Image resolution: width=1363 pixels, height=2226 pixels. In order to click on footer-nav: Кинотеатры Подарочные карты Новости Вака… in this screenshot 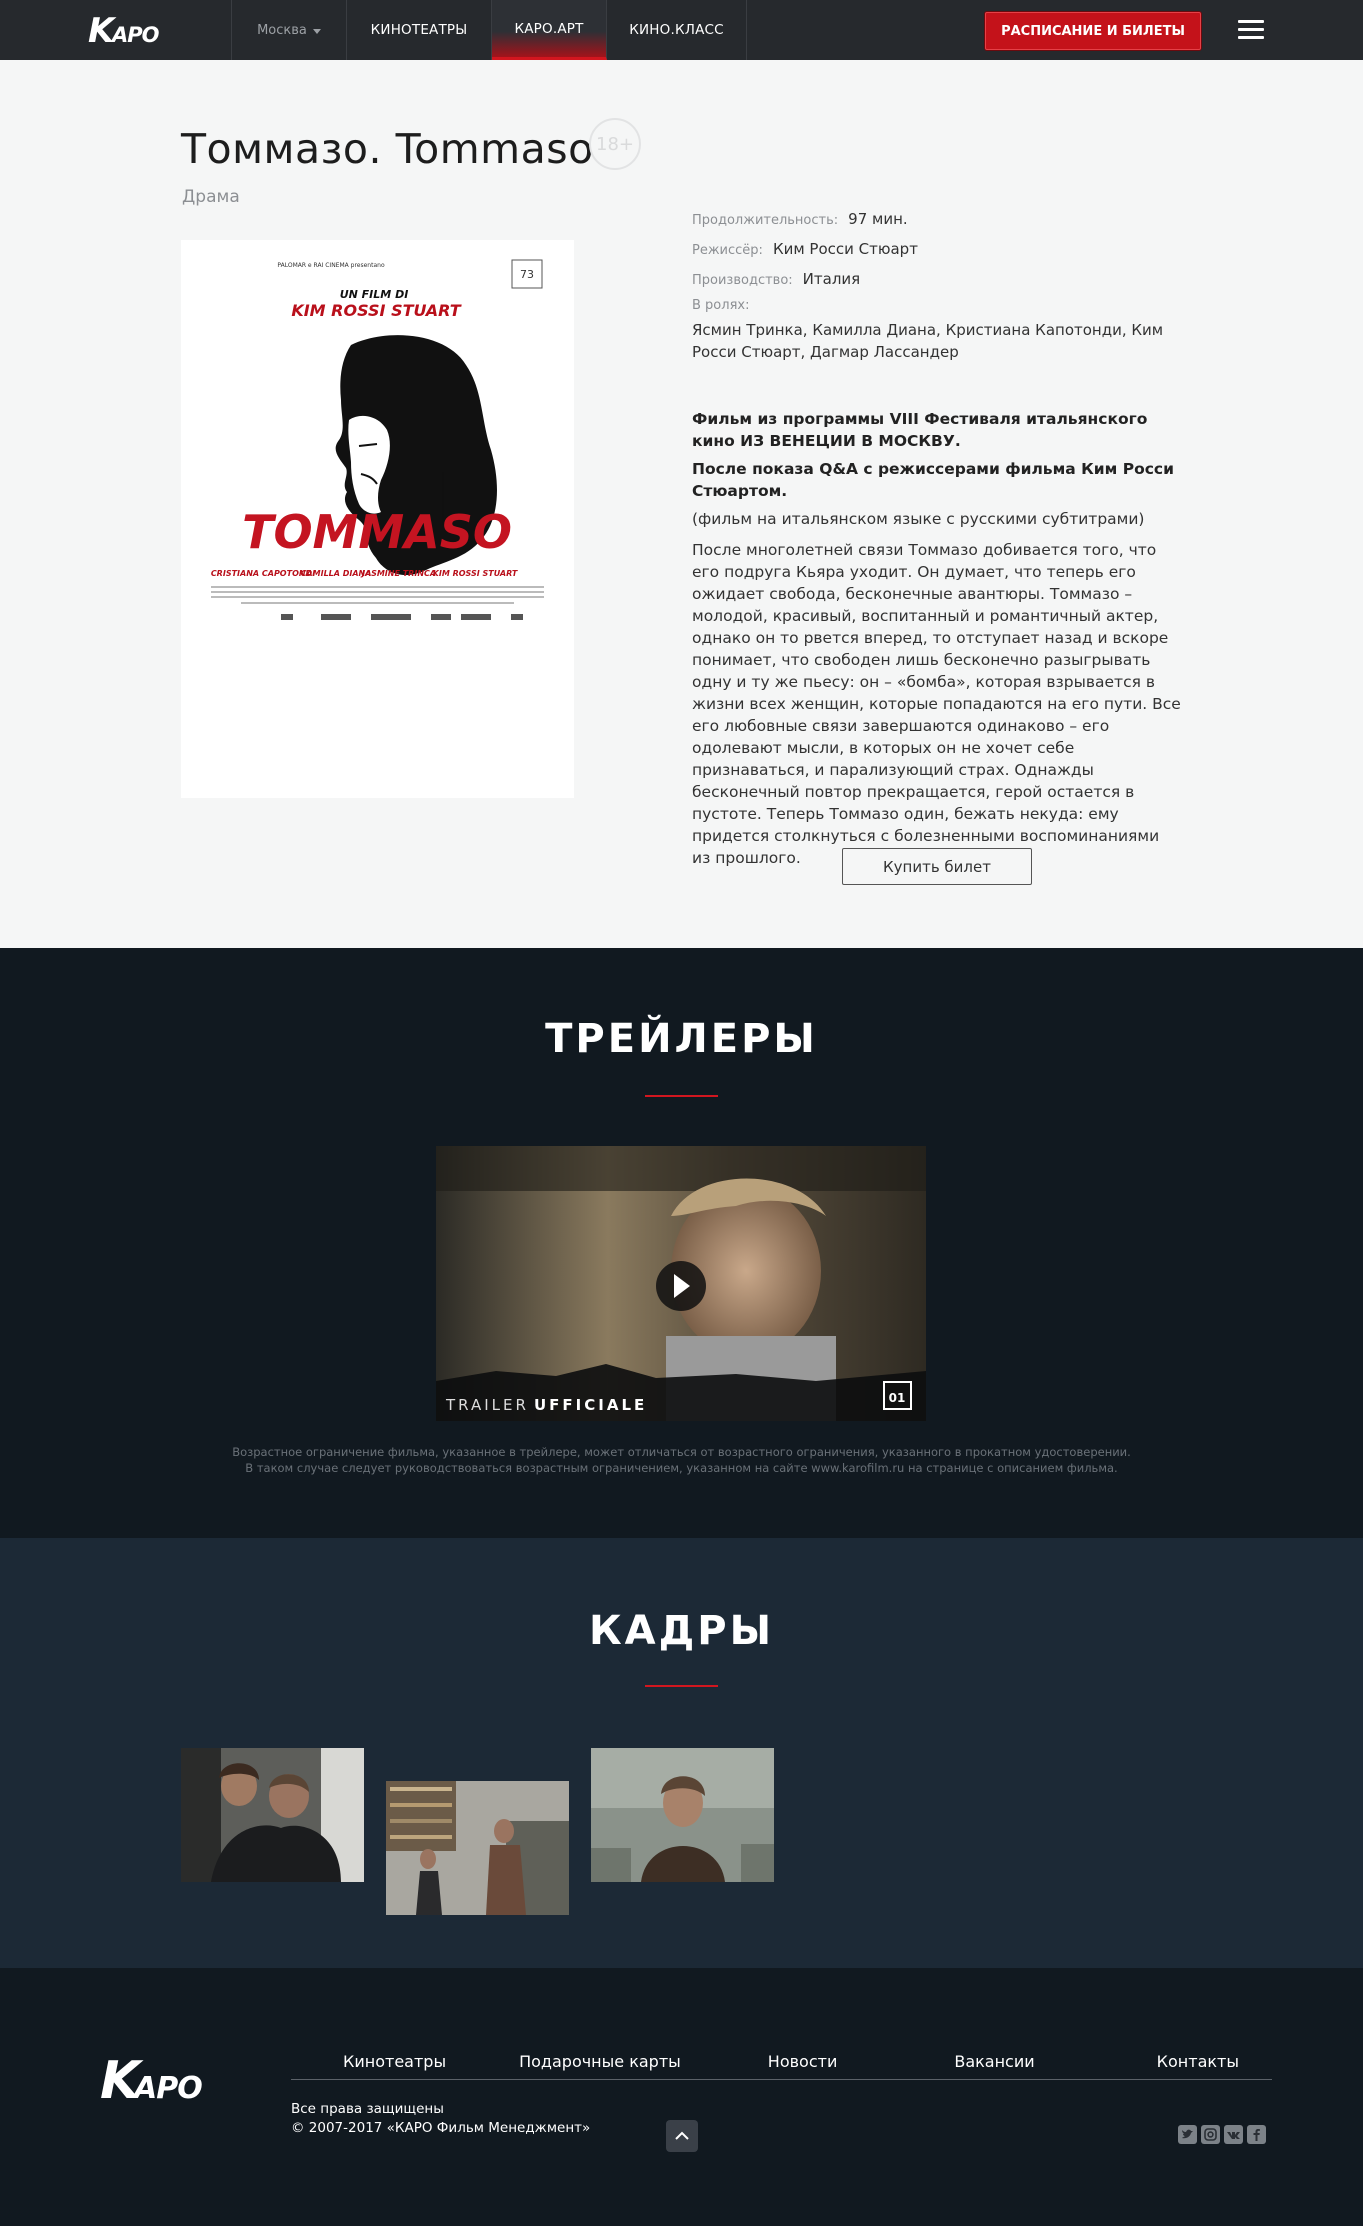, I will do `click(781, 2060)`.